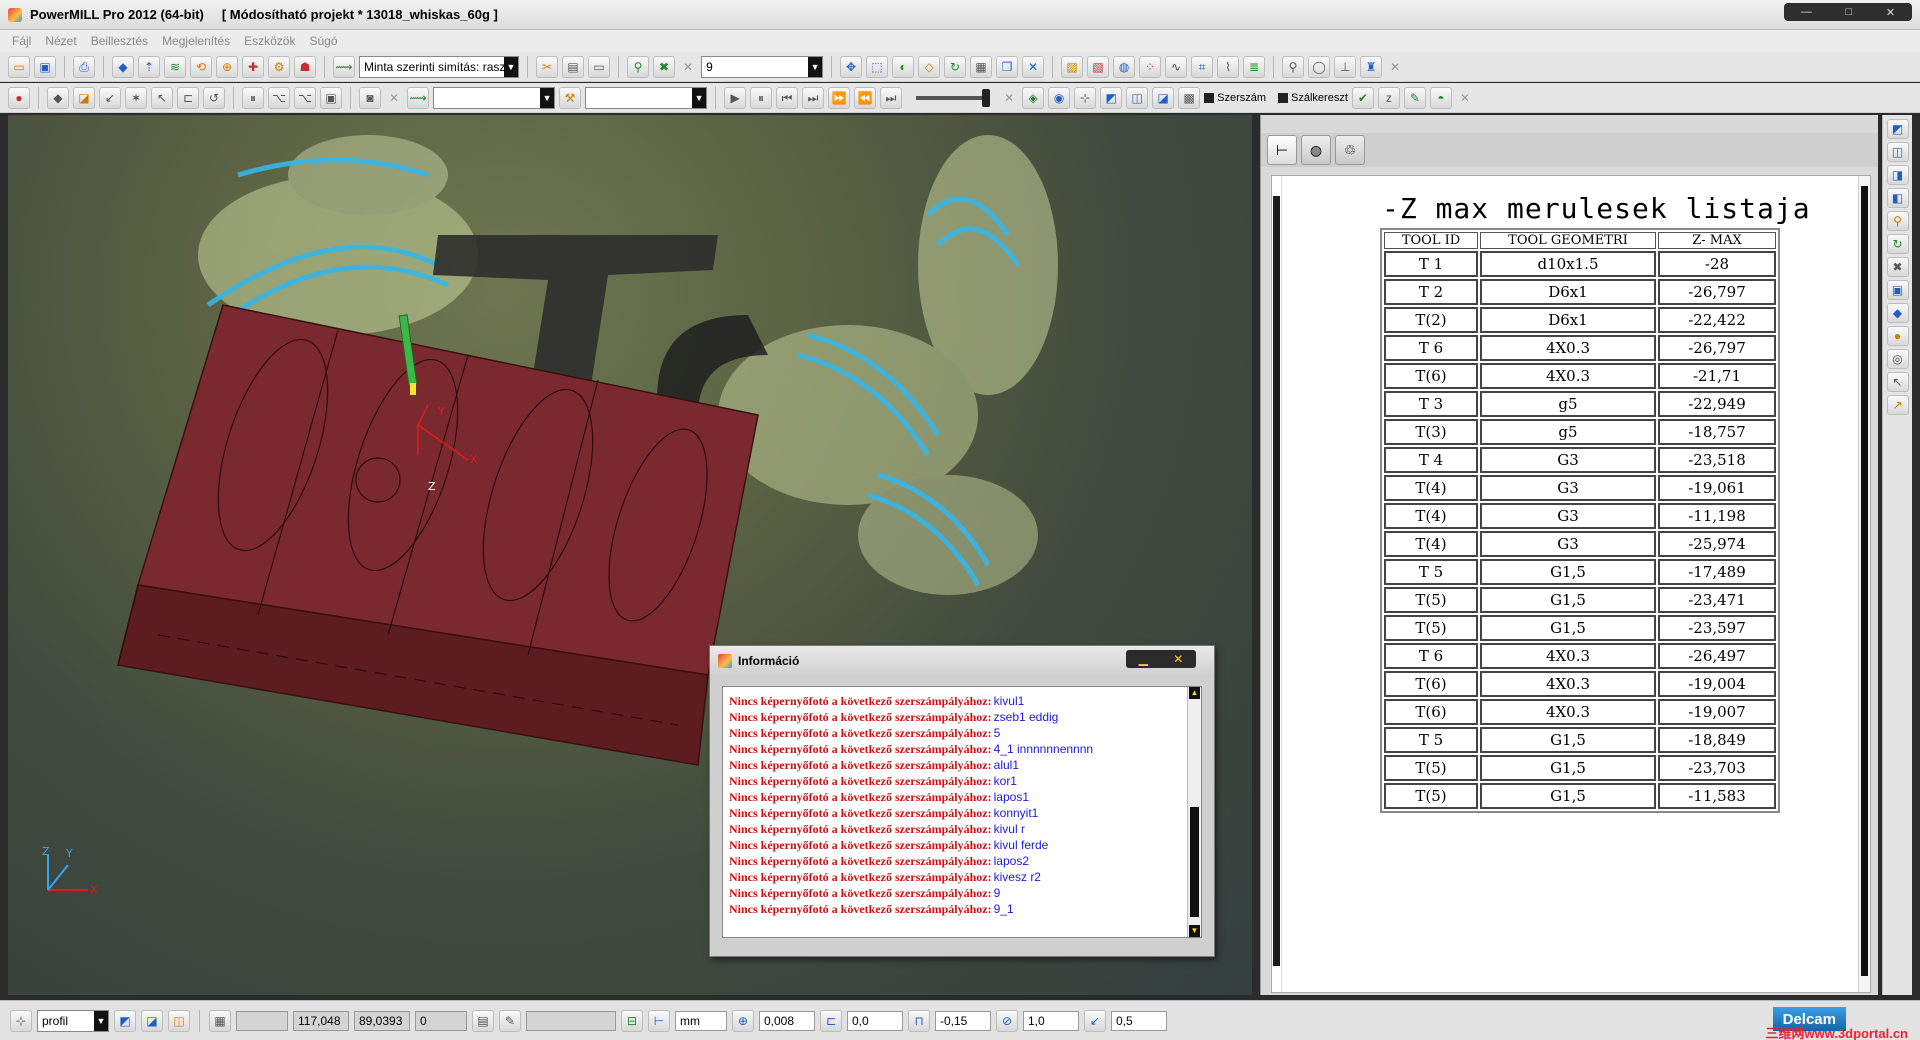 The height and width of the screenshot is (1040, 1920). Describe the element at coordinates (279, 66) in the screenshot. I see `tool-icon: ⚙` at that location.